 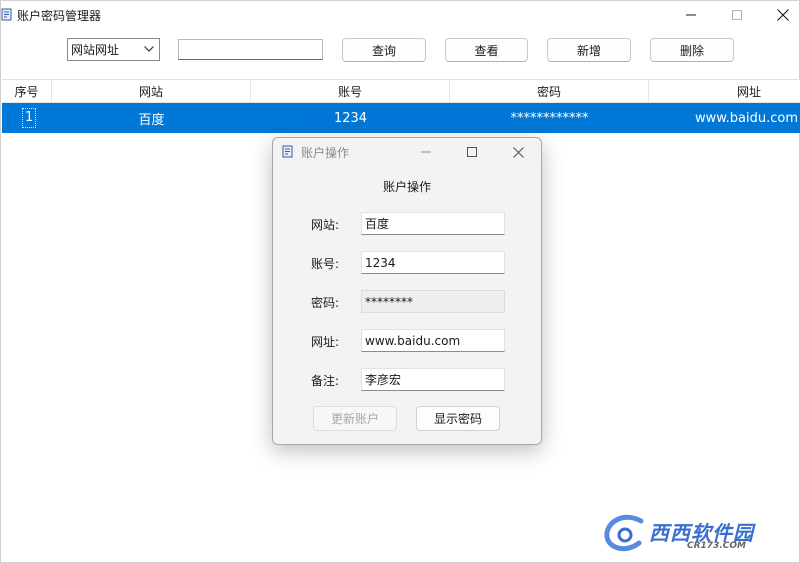 I want to click on dialog-maximize-button, so click(x=472, y=152).